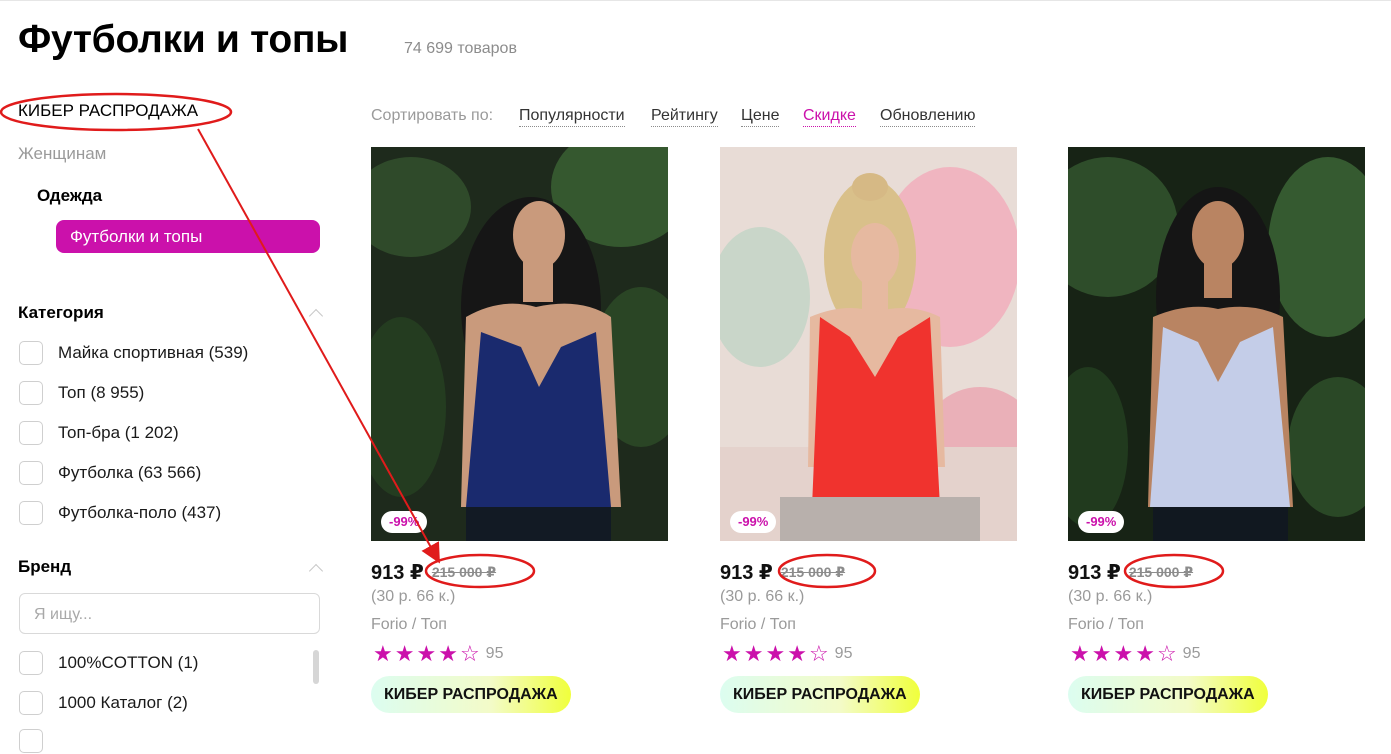 Image resolution: width=1391 pixels, height=754 pixels. I want to click on filter-checkbox-row, so click(31, 741).